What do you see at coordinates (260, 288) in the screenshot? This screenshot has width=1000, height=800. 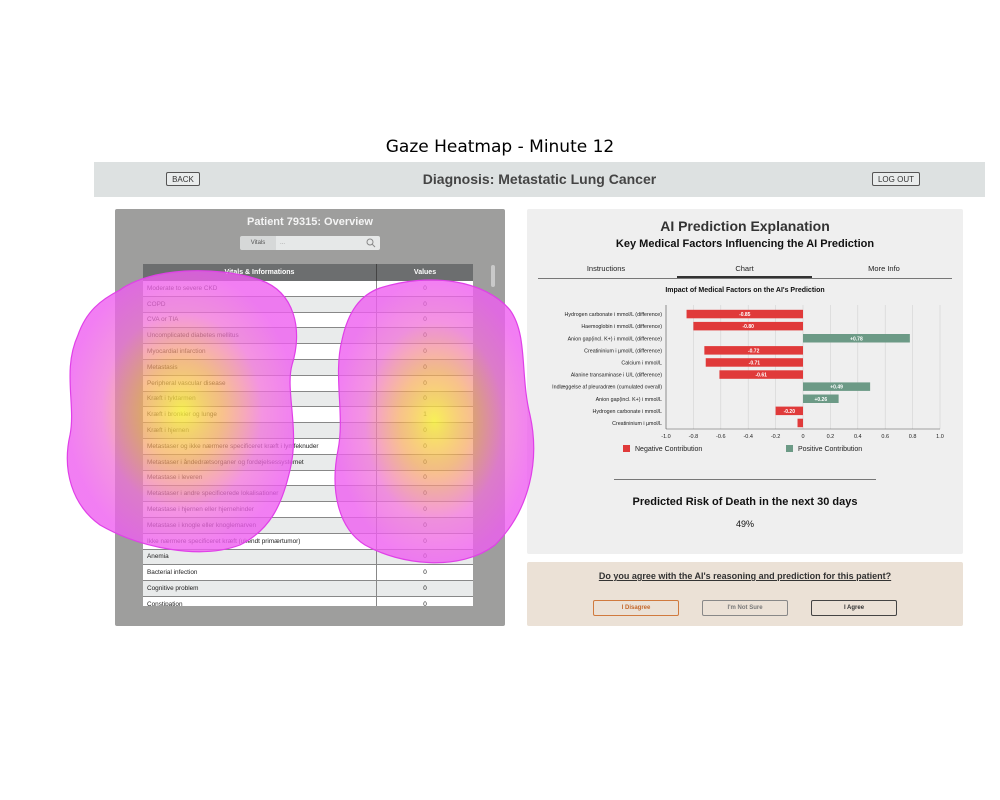 I see `row-label: Moderate to severe CKD` at bounding box center [260, 288].